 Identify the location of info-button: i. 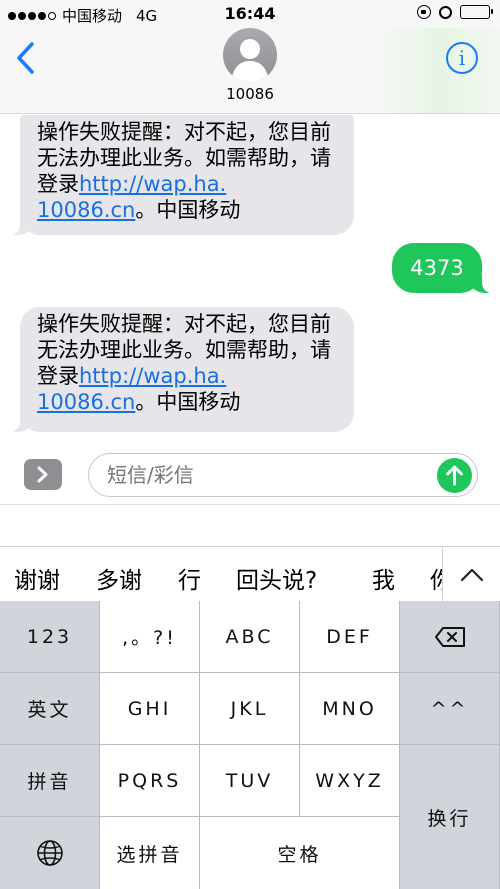
(462, 58).